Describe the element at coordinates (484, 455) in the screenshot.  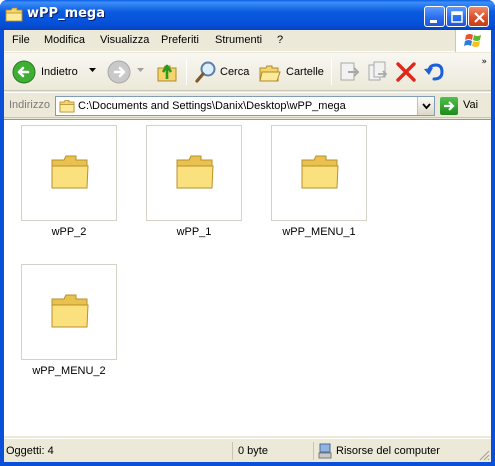
I see `resize-grip-icon` at that location.